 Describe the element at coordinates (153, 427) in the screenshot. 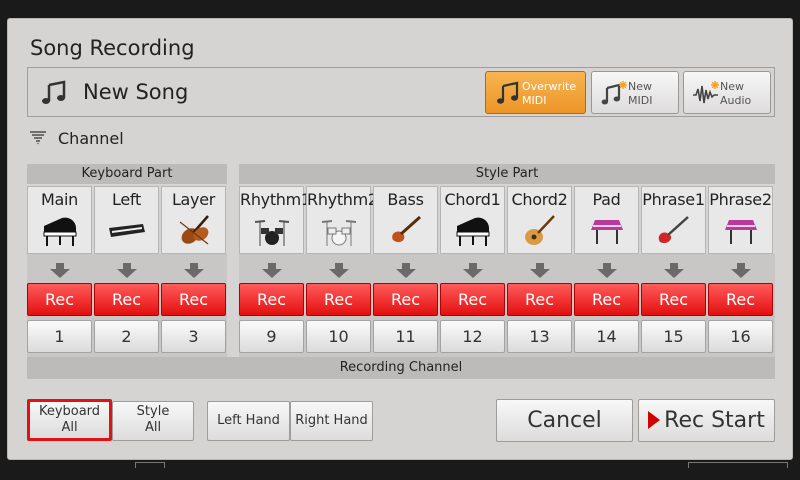

I see `style-all-line2: All` at that location.